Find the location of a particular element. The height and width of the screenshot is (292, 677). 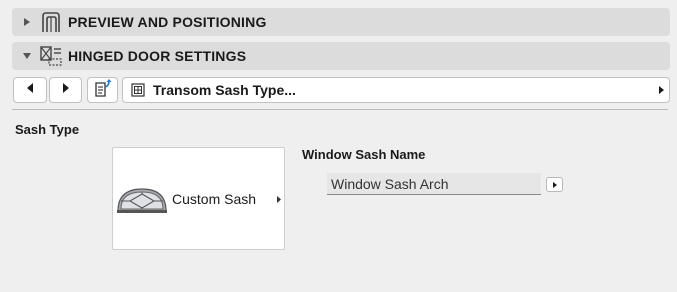

expand-triangle-icon is located at coordinates (27, 22).